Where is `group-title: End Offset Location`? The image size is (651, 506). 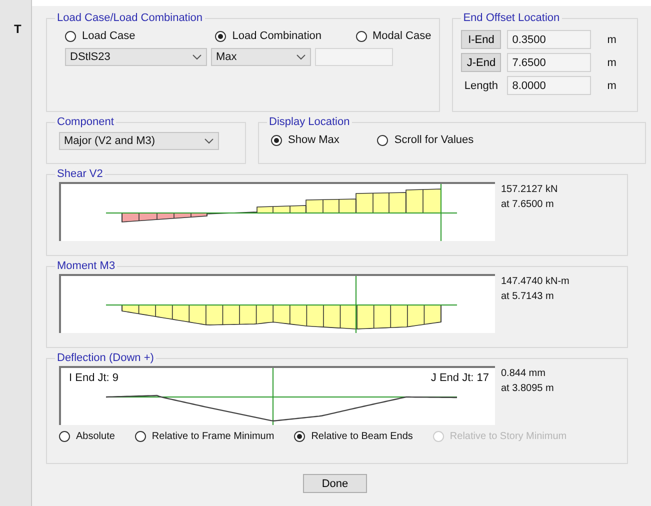 group-title: End Offset Location is located at coordinates (511, 18).